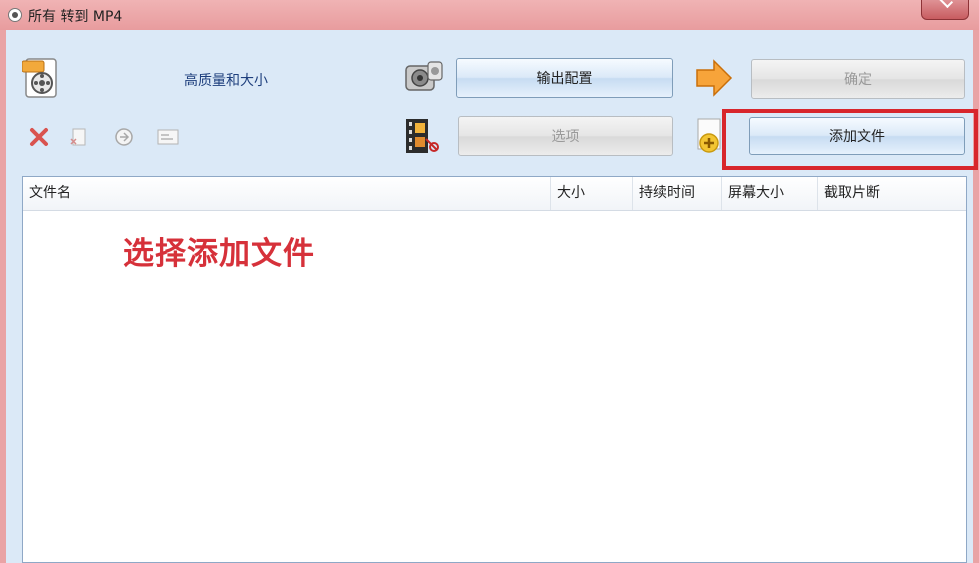  I want to click on add-file-highlight, so click(850, 139).